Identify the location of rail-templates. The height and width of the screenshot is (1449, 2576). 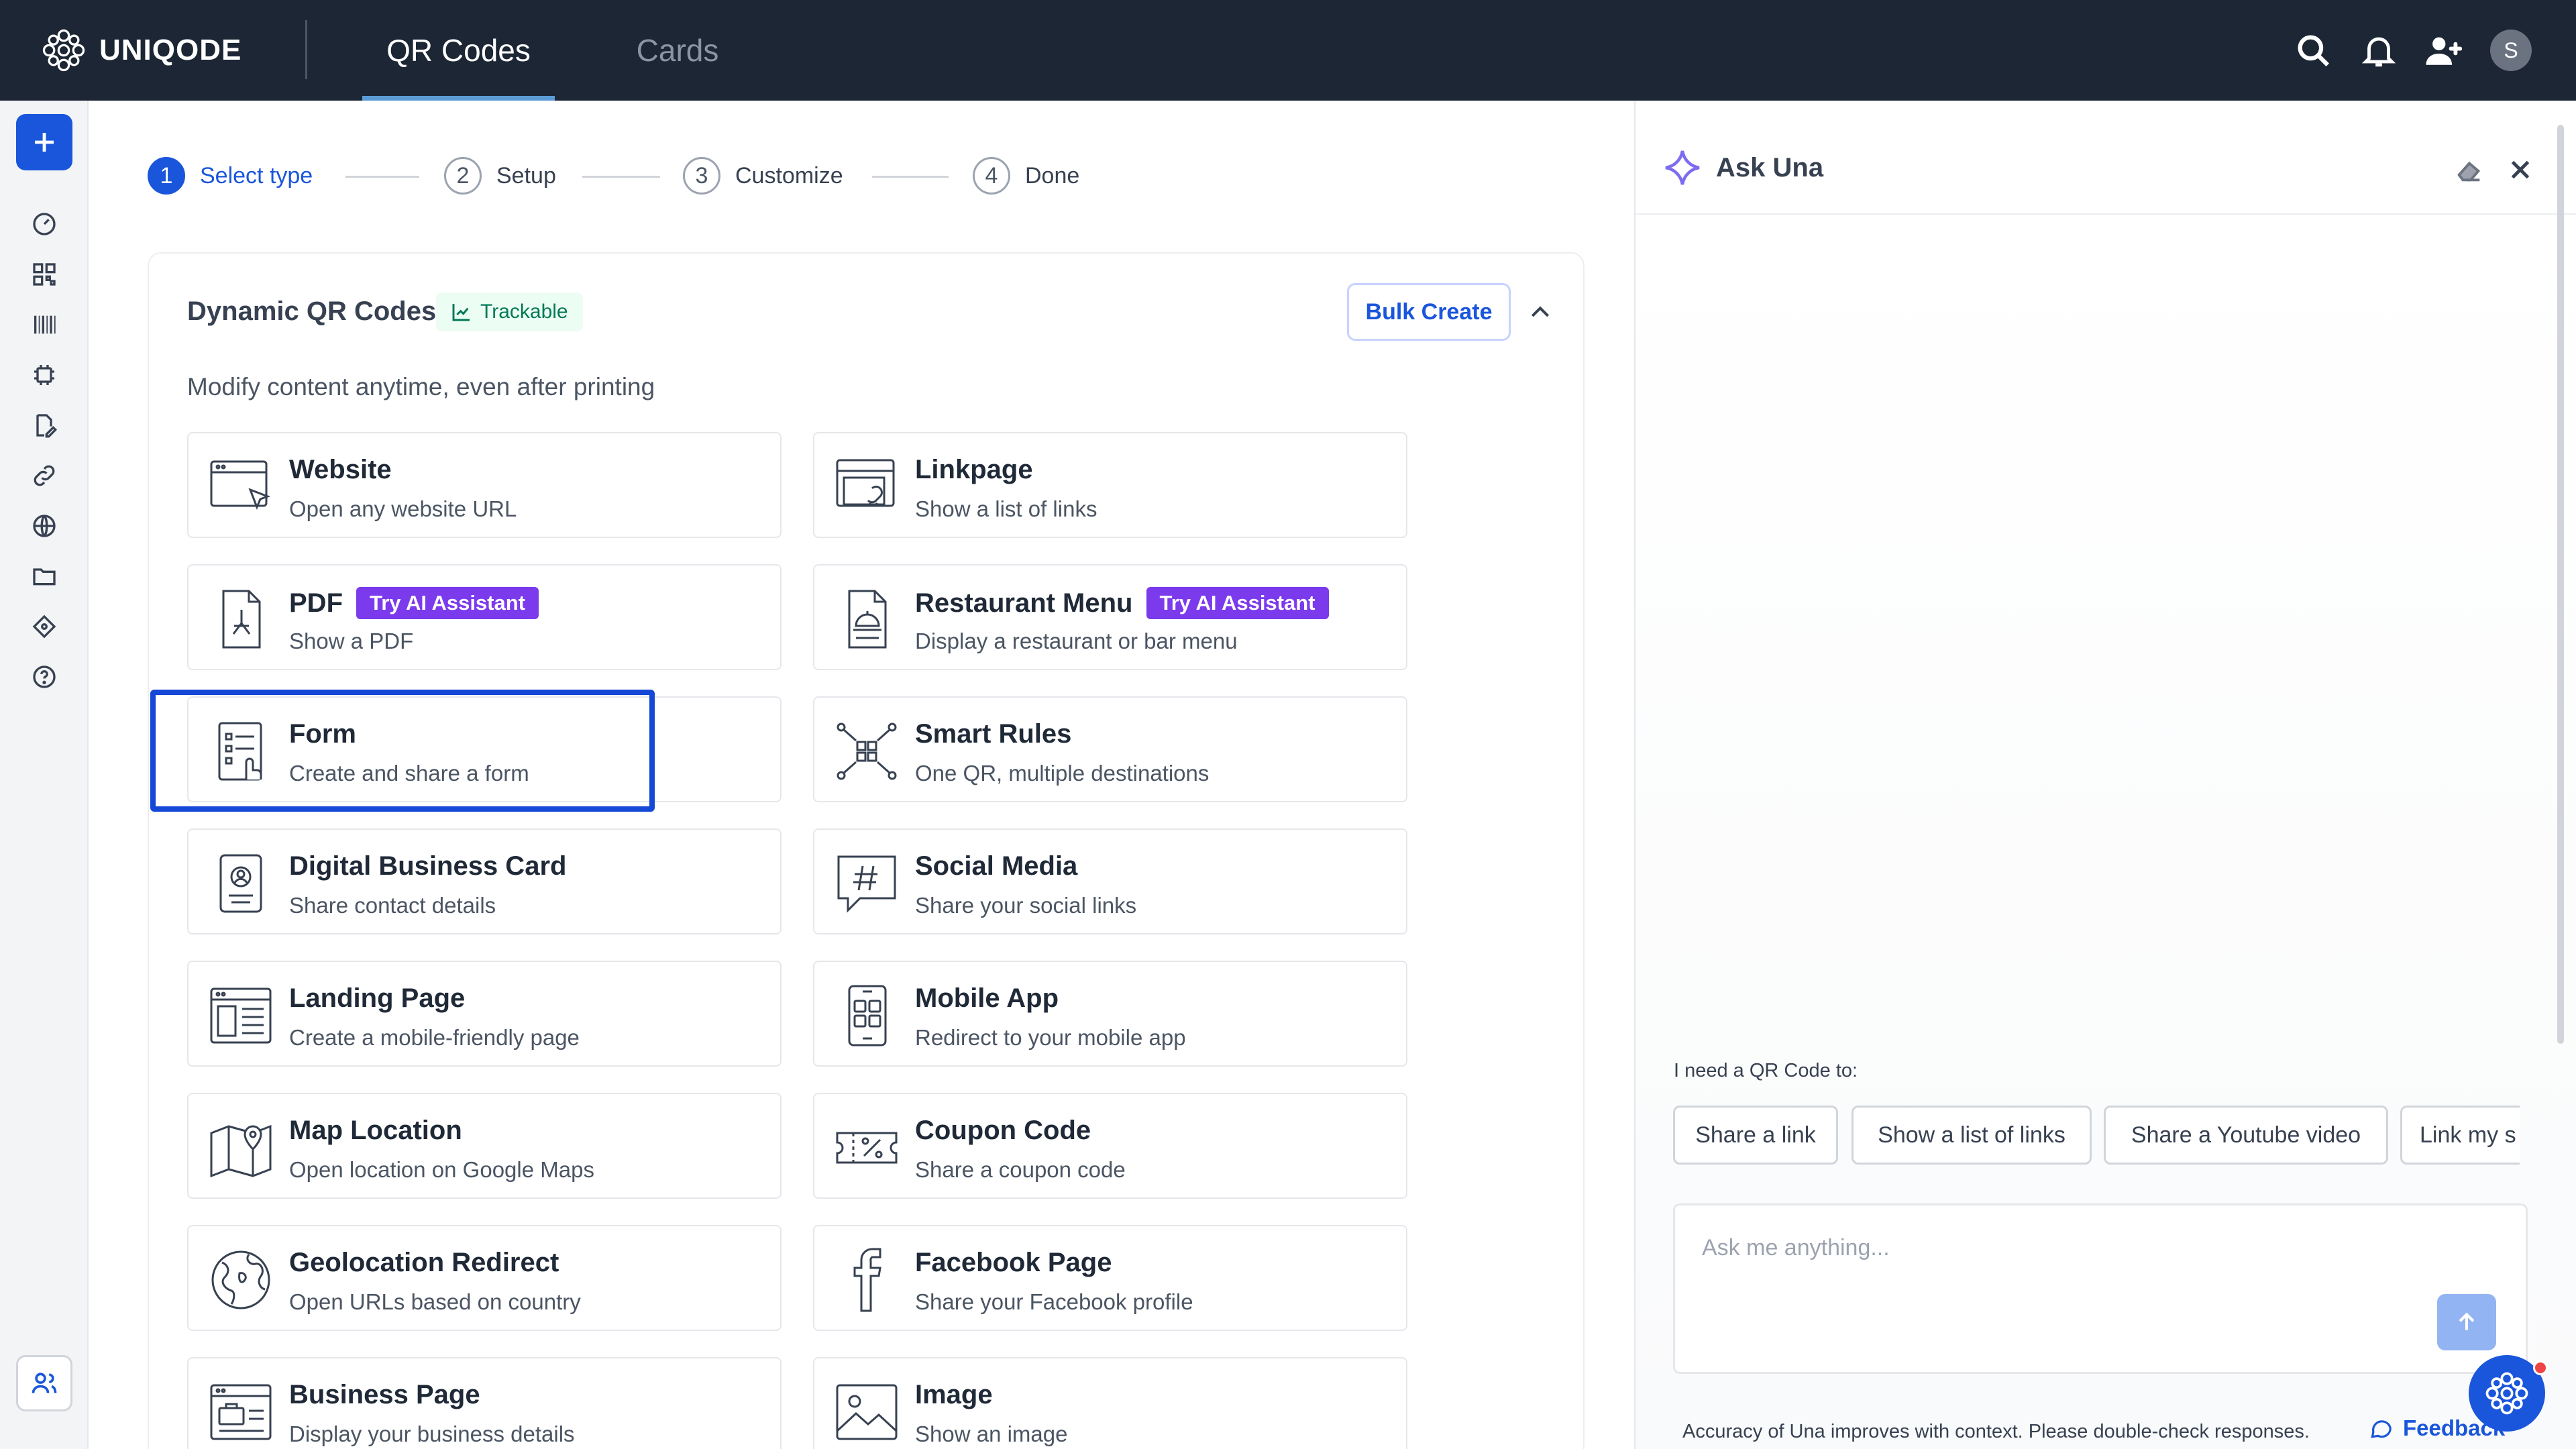
(44, 375).